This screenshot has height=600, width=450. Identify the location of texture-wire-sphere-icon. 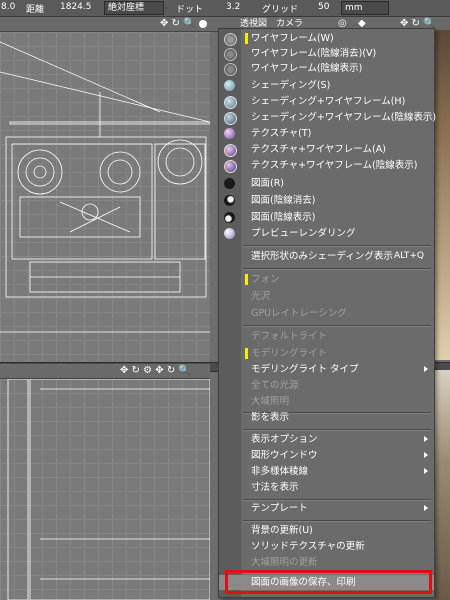
(230, 150).